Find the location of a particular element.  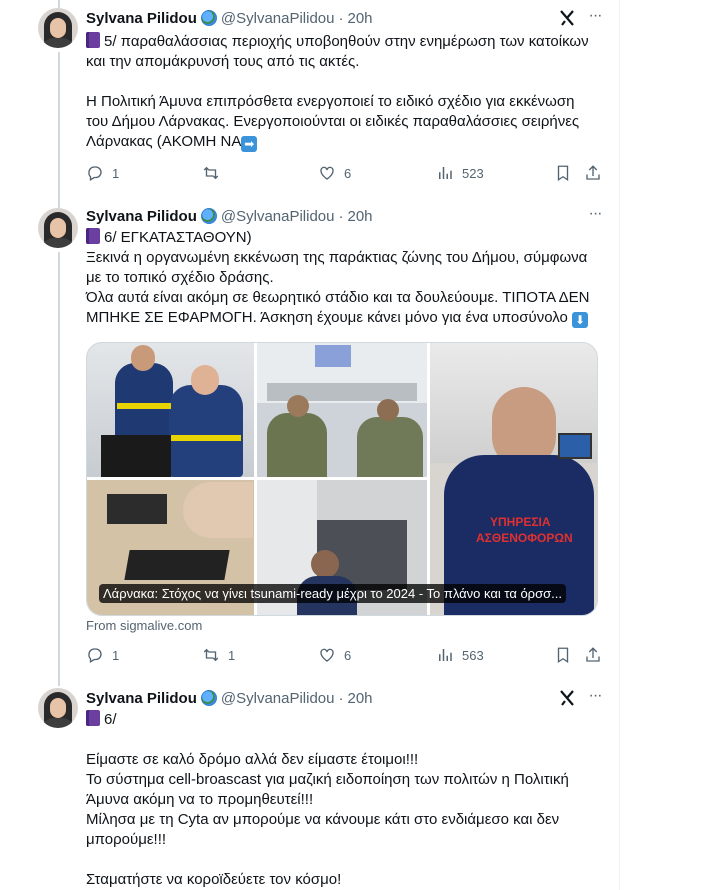

tweet-actions: 1 1 6 563 is located at coordinates (352, 655).